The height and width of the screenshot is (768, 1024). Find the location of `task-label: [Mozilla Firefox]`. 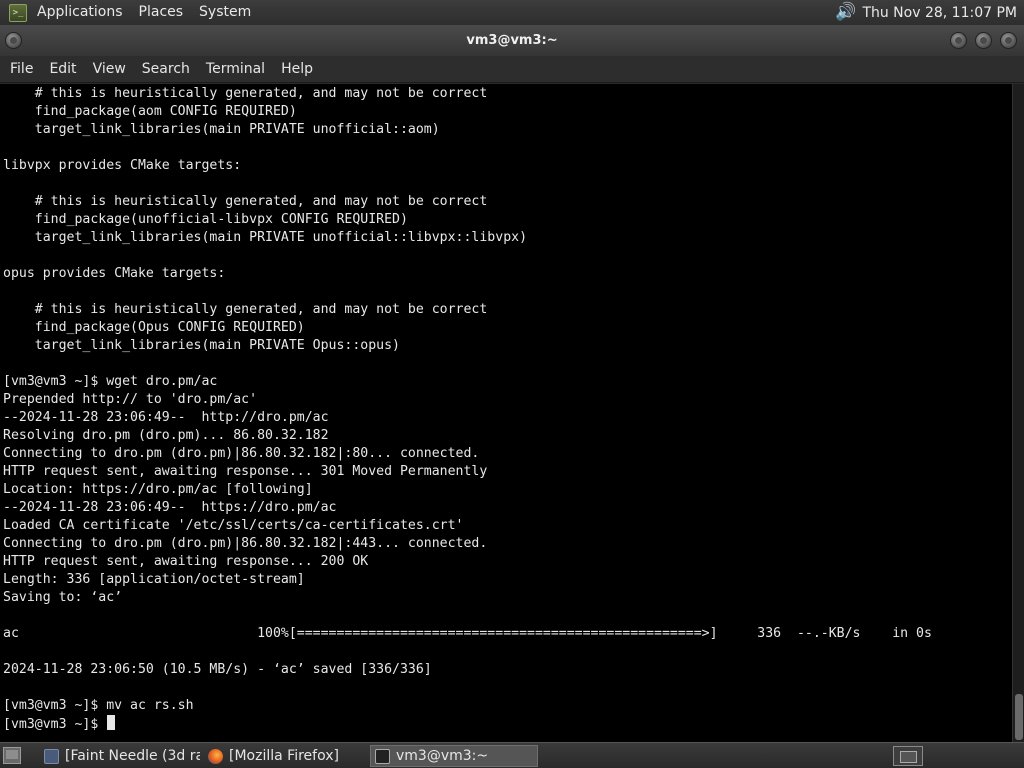

task-label: [Mozilla Firefox] is located at coordinates (284, 756).